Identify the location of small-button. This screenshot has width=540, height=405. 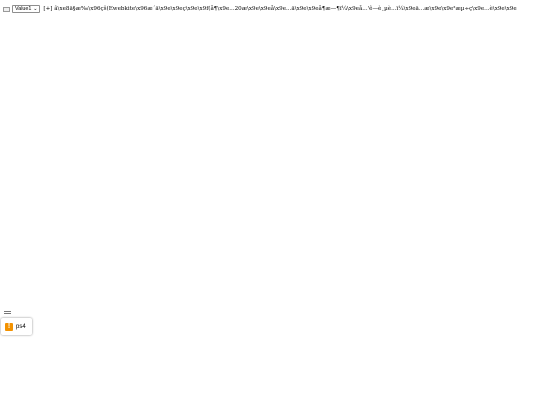
(6, 9).